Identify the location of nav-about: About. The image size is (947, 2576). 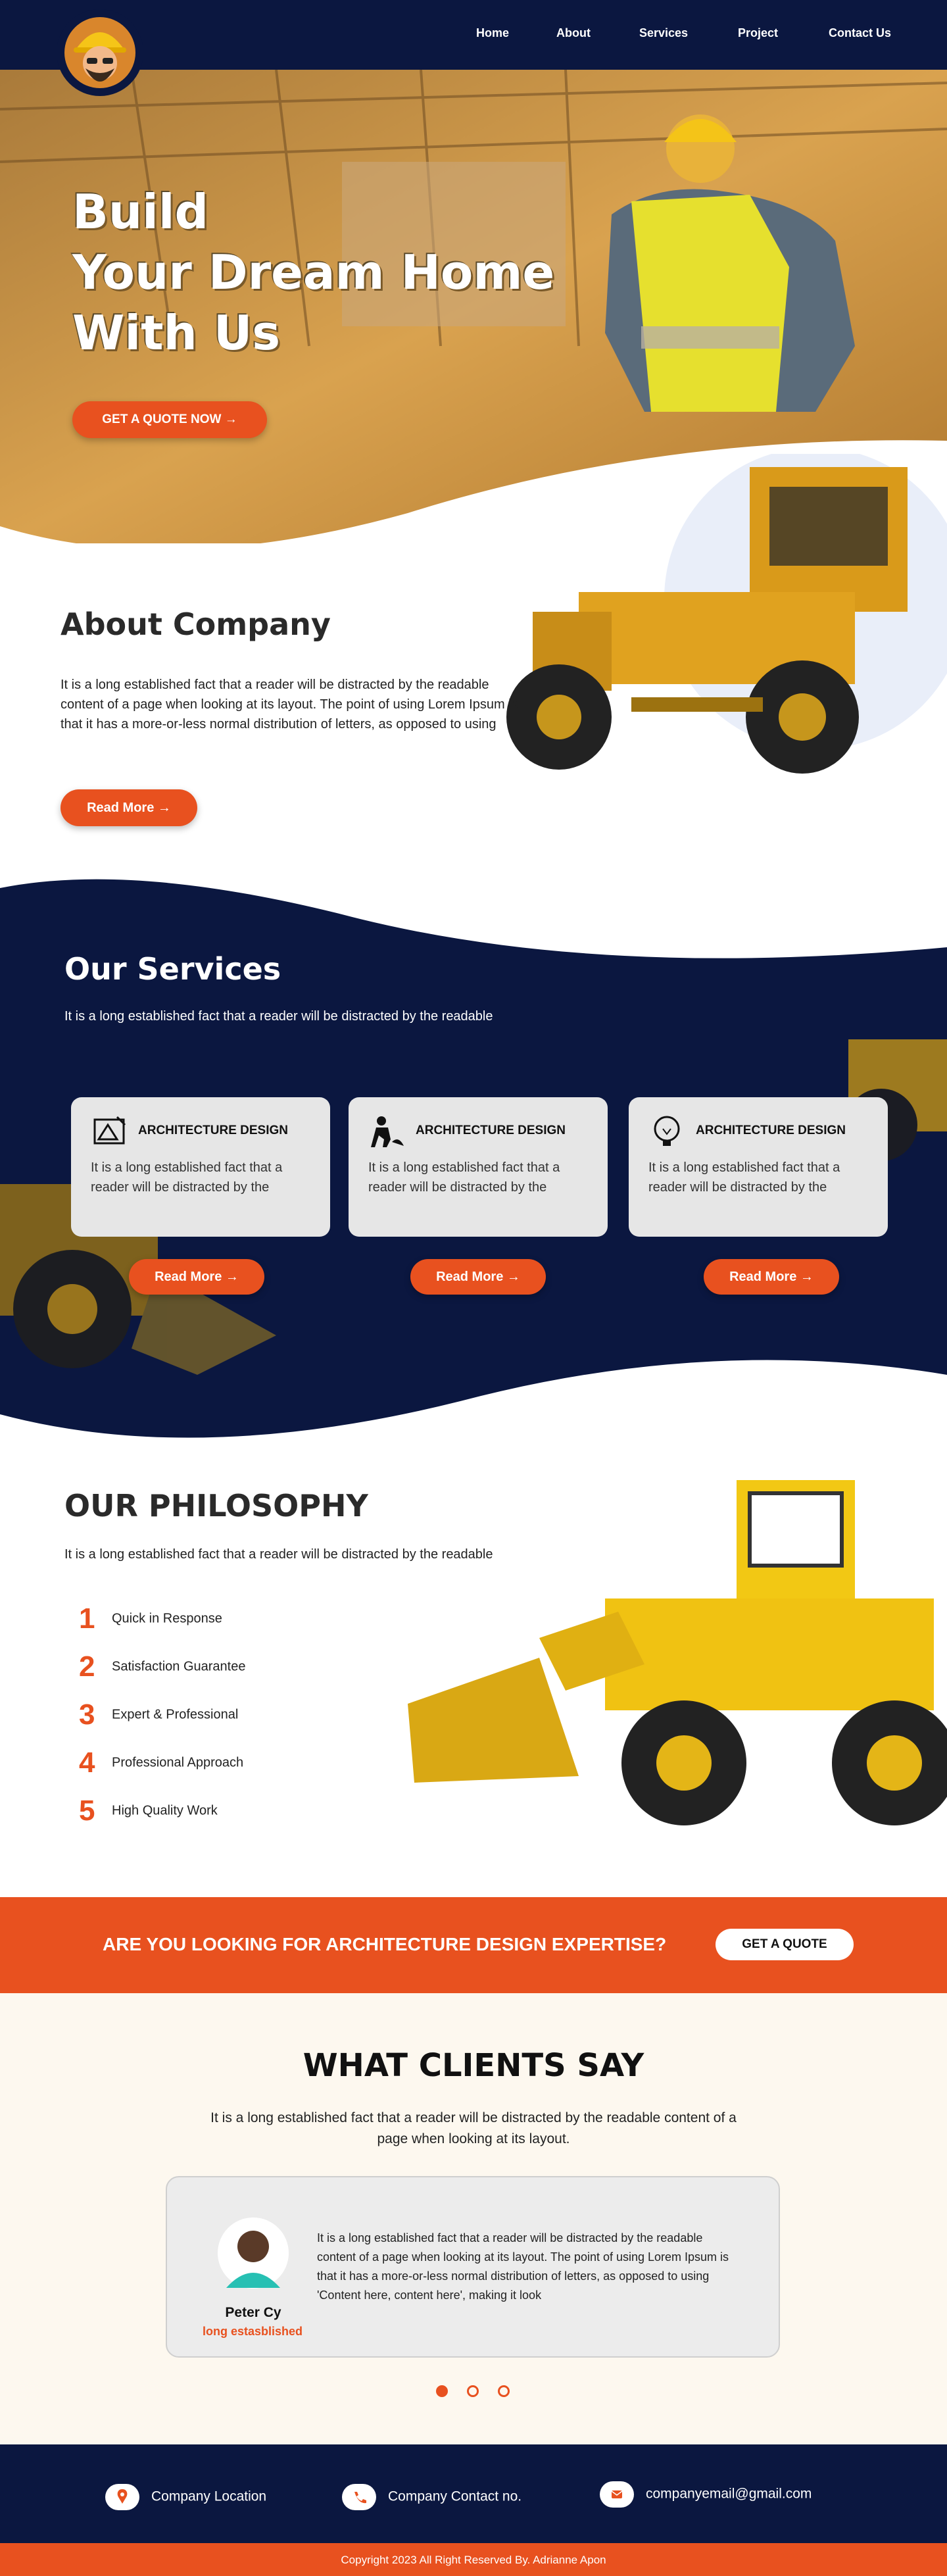
(573, 33).